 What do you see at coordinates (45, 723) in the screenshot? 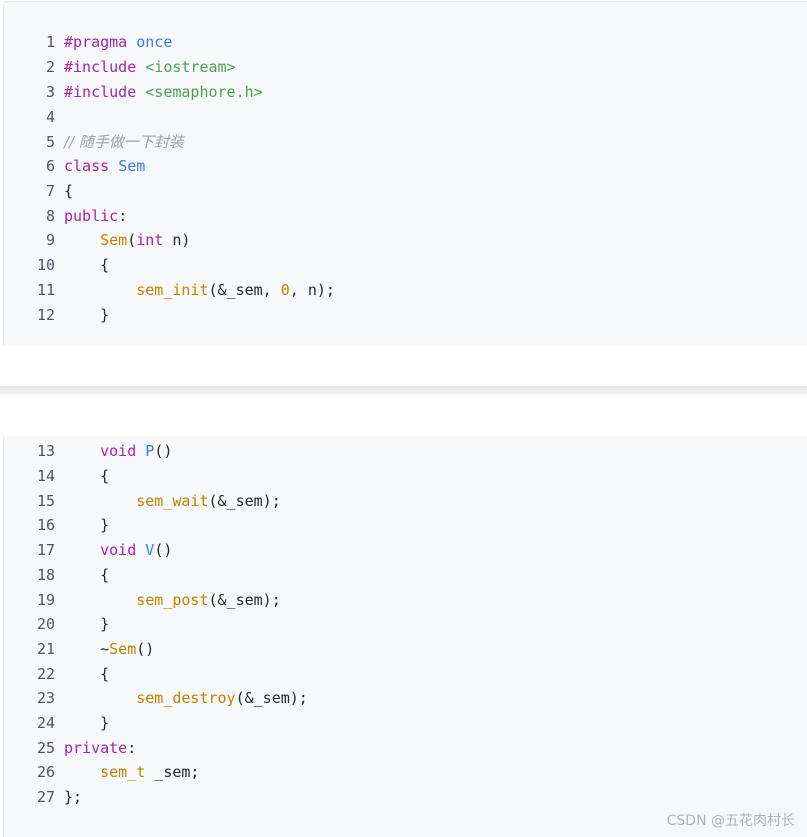
I see `line-number: 24` at bounding box center [45, 723].